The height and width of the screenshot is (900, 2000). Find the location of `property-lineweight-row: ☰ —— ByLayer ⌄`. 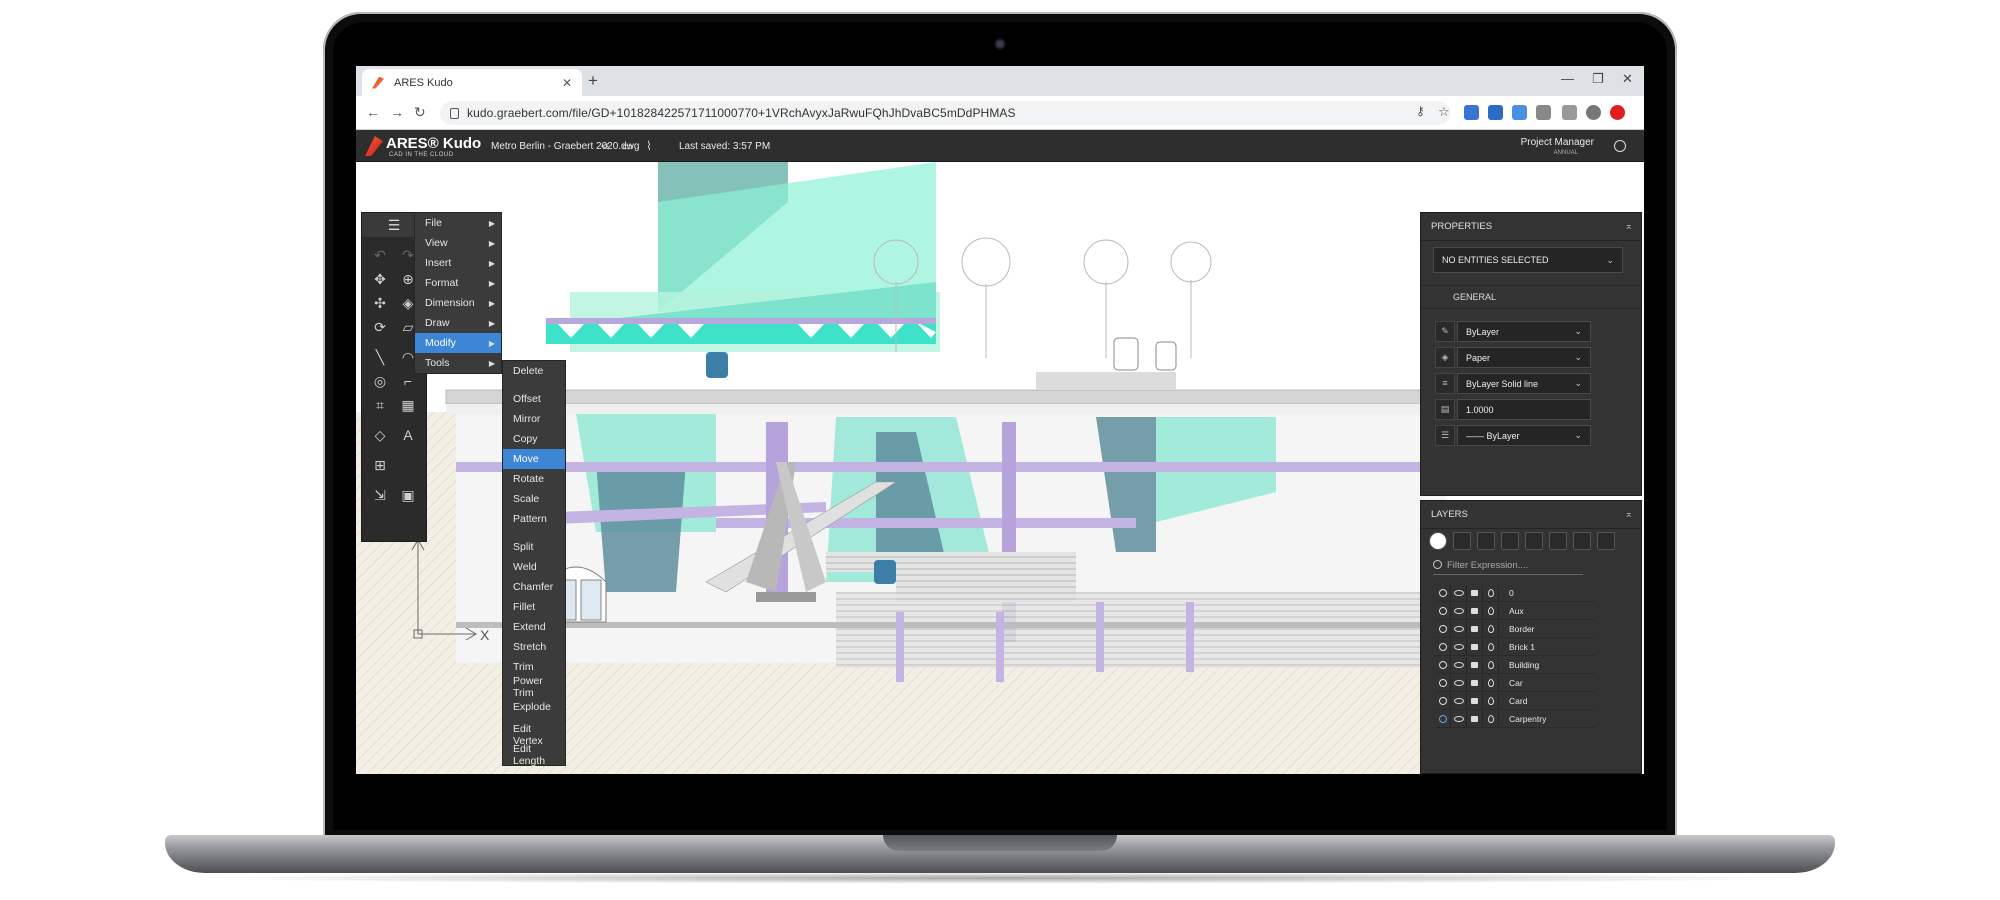

property-lineweight-row: ☰ —— ByLayer ⌄ is located at coordinates (1514, 435).